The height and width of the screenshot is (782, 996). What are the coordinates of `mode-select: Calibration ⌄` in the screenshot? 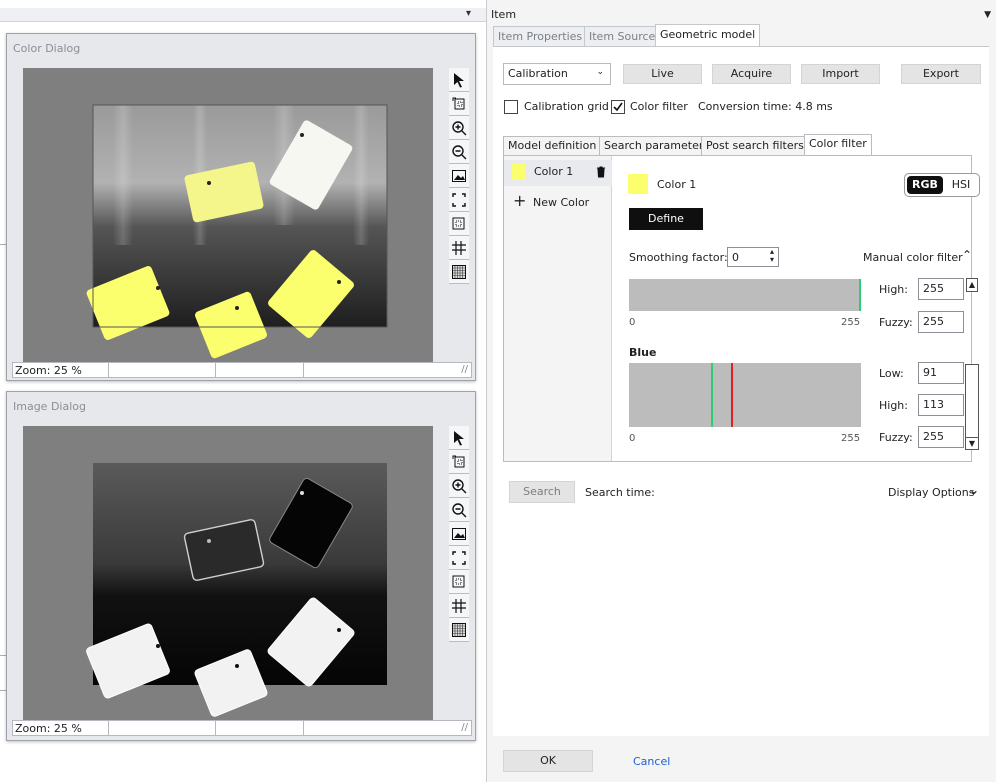 It's located at (557, 74).